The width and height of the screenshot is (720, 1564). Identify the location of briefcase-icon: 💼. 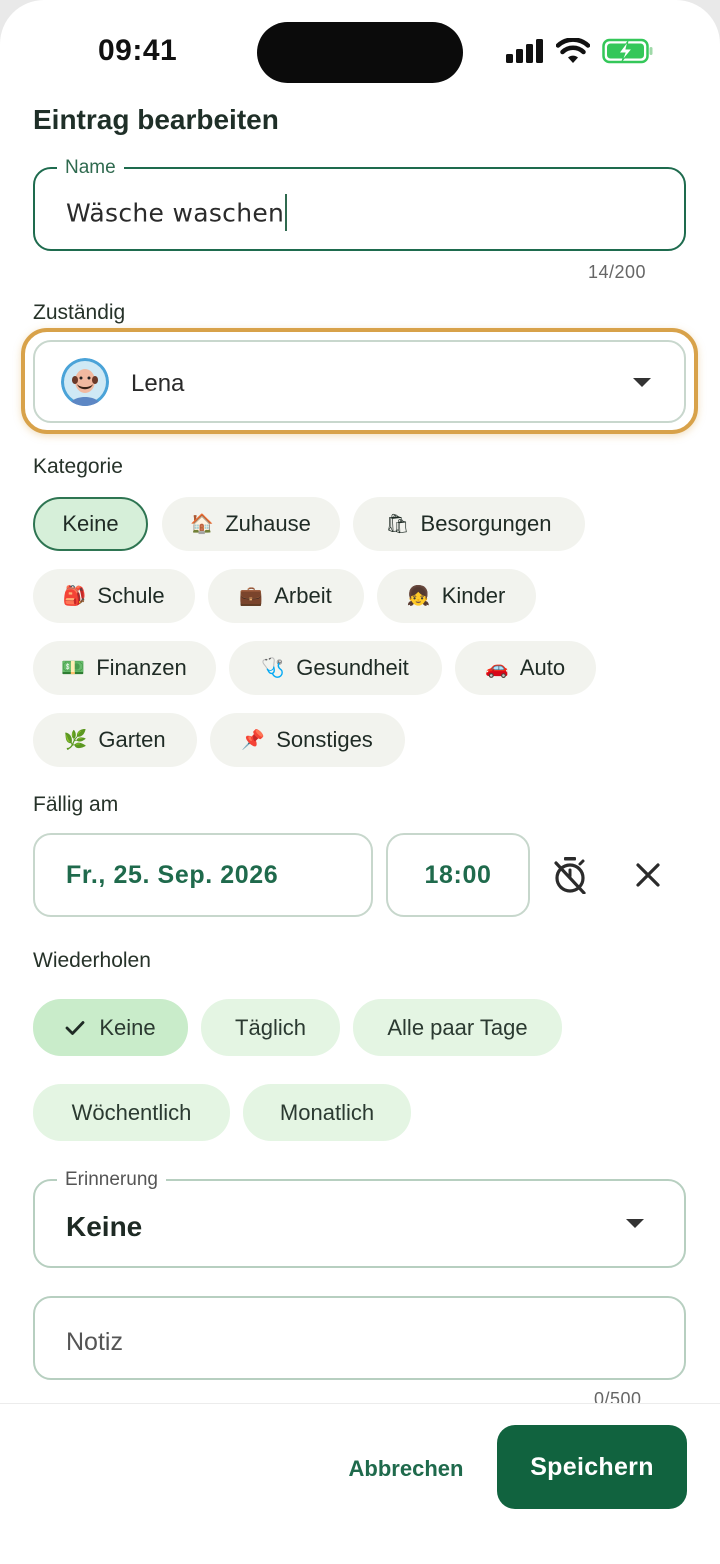
(251, 596).